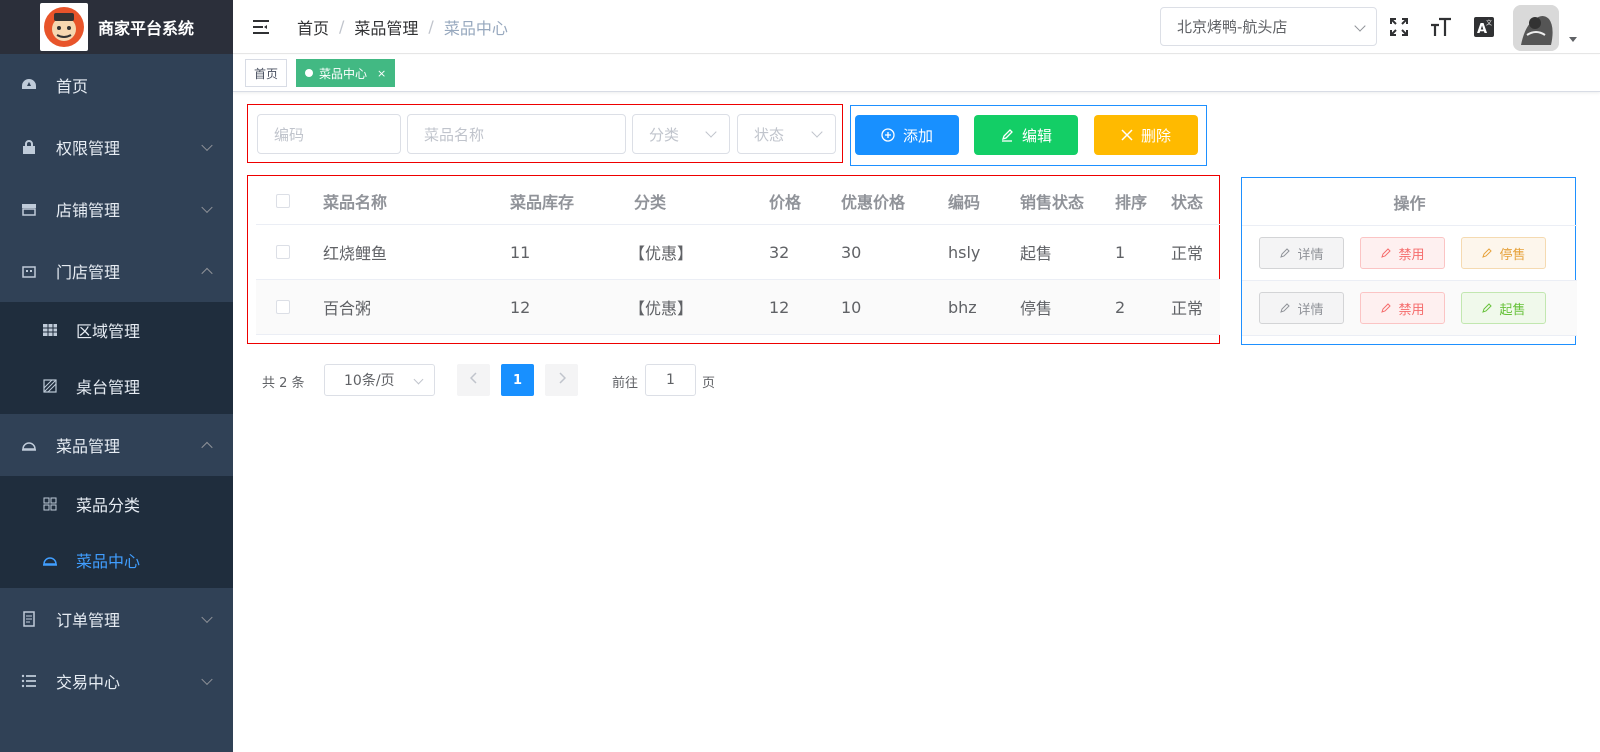 The width and height of the screenshot is (1600, 752). I want to click on next-page-button, so click(561, 380).